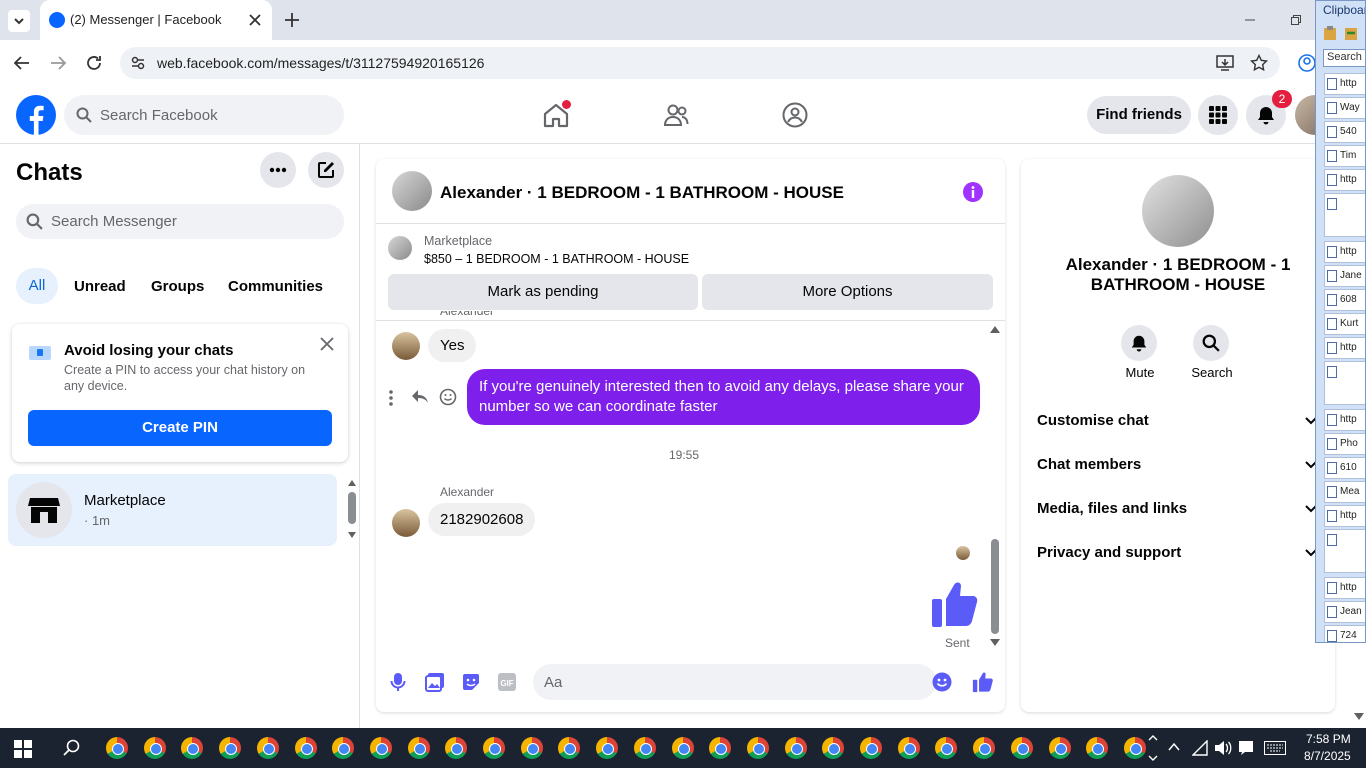 The image size is (1366, 768). Describe the element at coordinates (847, 292) in the screenshot. I see `more-options-button: More Options` at that location.